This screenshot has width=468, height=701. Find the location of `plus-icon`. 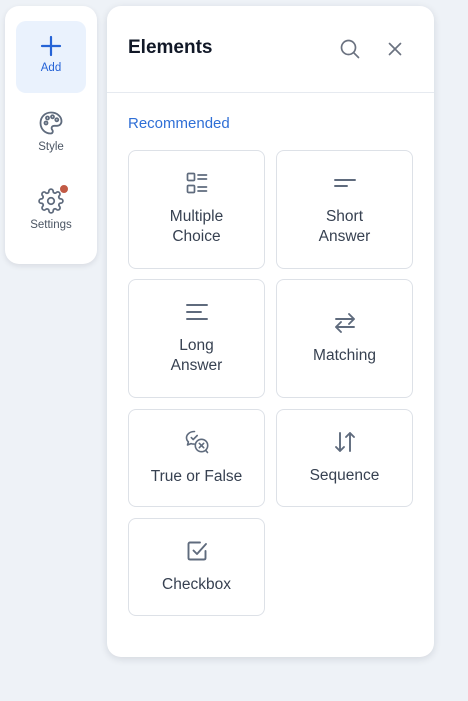

plus-icon is located at coordinates (51, 46).